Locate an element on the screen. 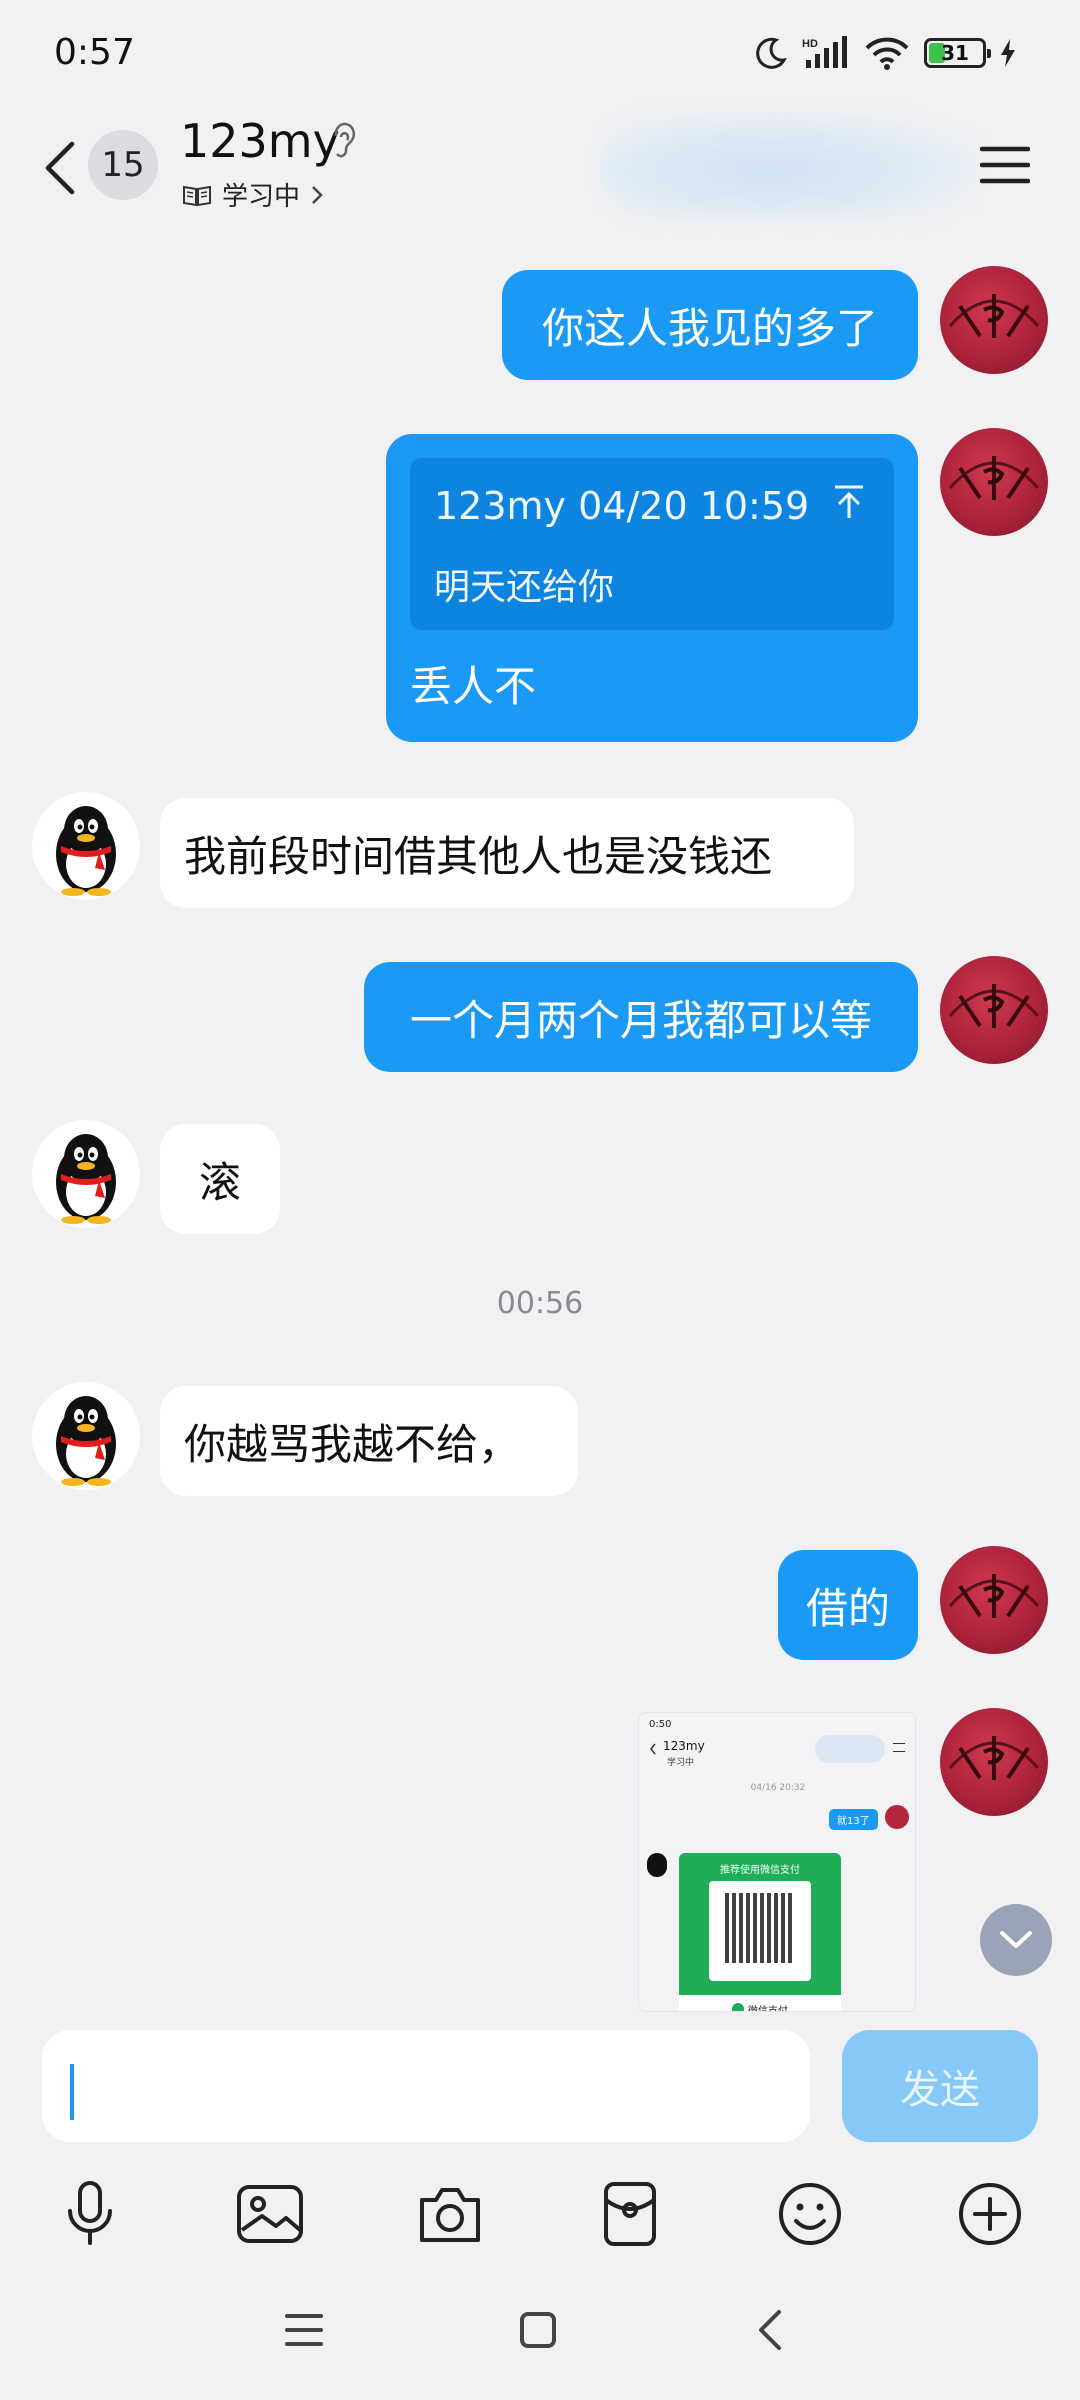  system-back-button is located at coordinates (770, 2330).